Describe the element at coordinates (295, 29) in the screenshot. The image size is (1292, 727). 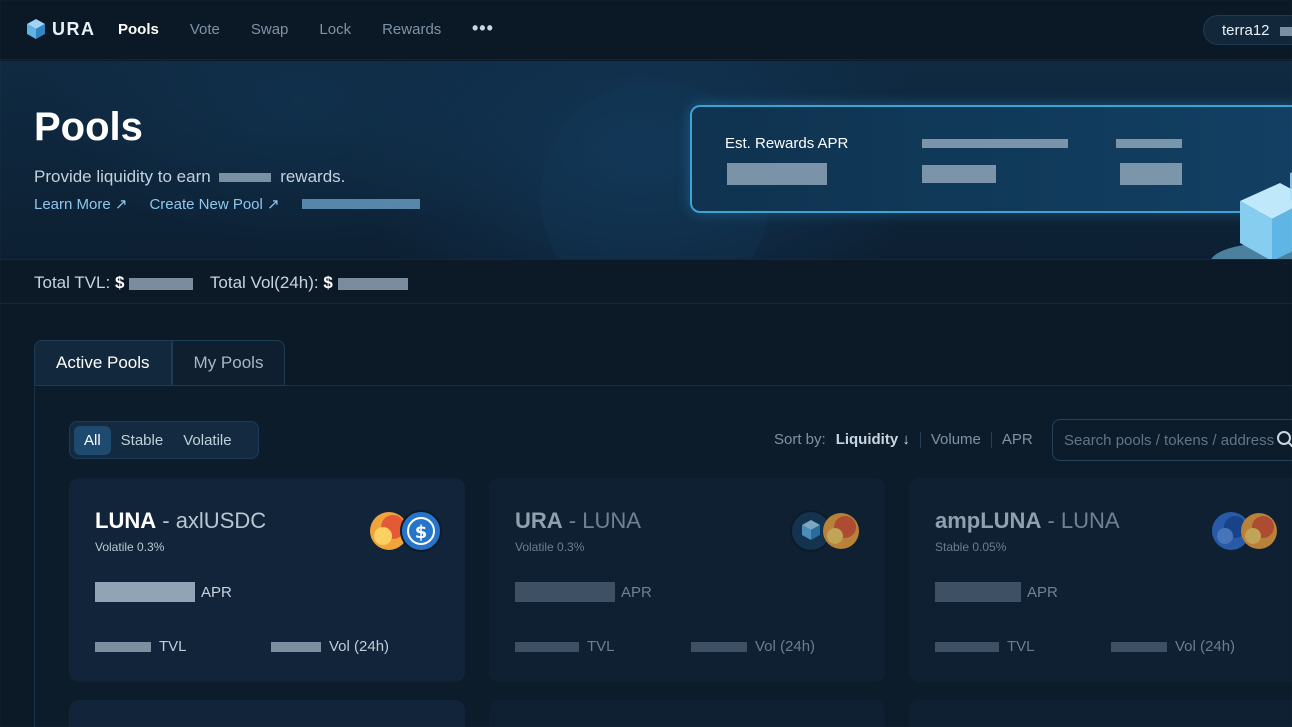
I see `nav-links: Pools Vote Swap Lock Rewards` at that location.